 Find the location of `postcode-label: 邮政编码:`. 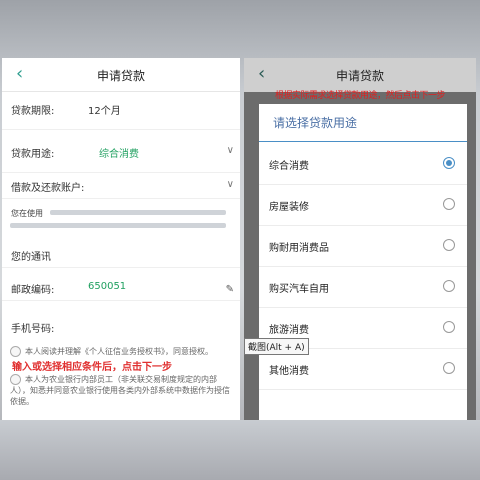

postcode-label: 邮政编码: is located at coordinates (33, 290).